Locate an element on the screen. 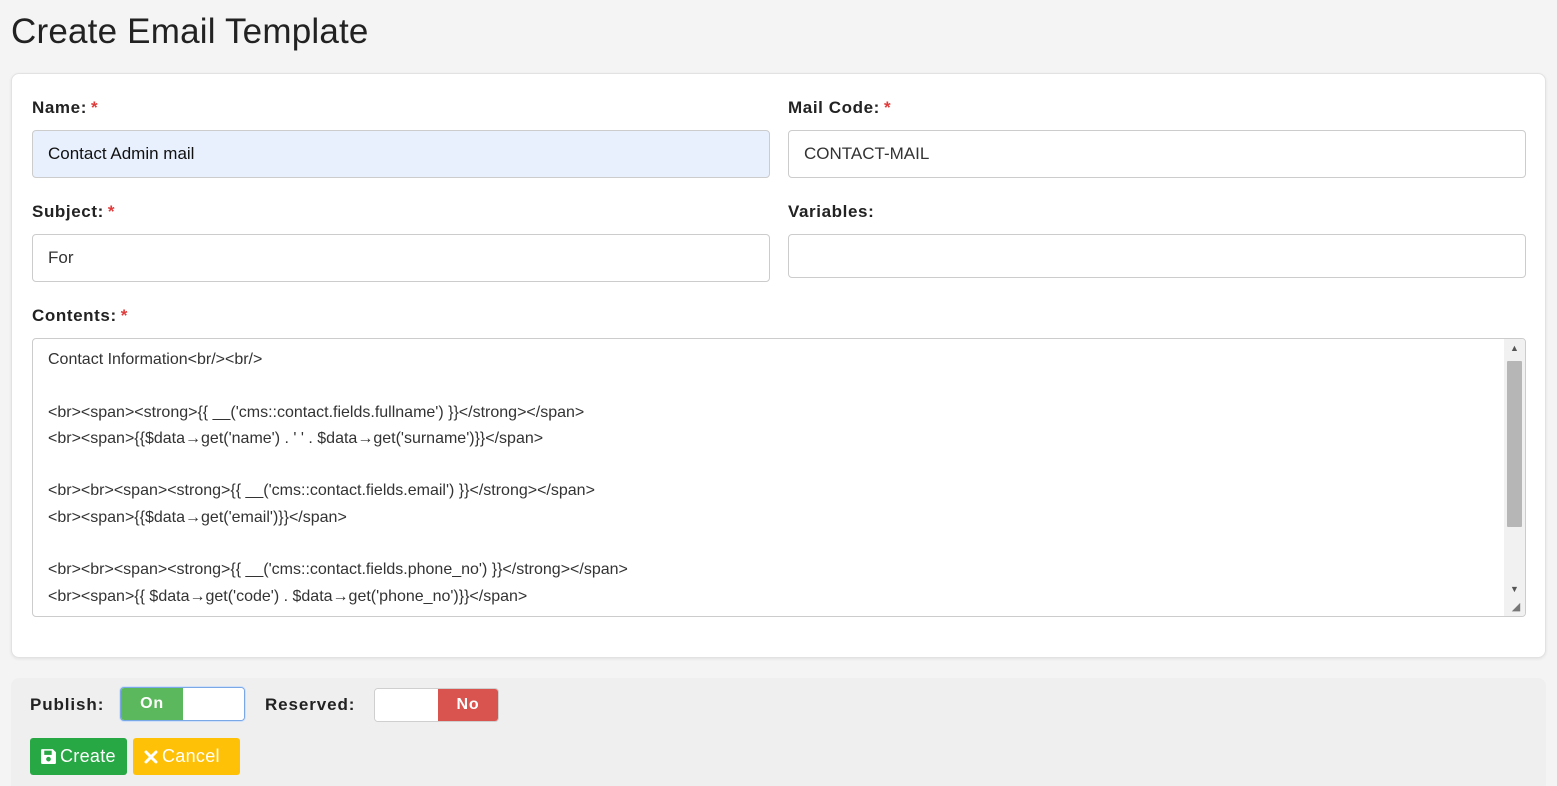 Image resolution: width=1557 pixels, height=786 pixels. cancel-button-label: Cancel is located at coordinates (191, 756).